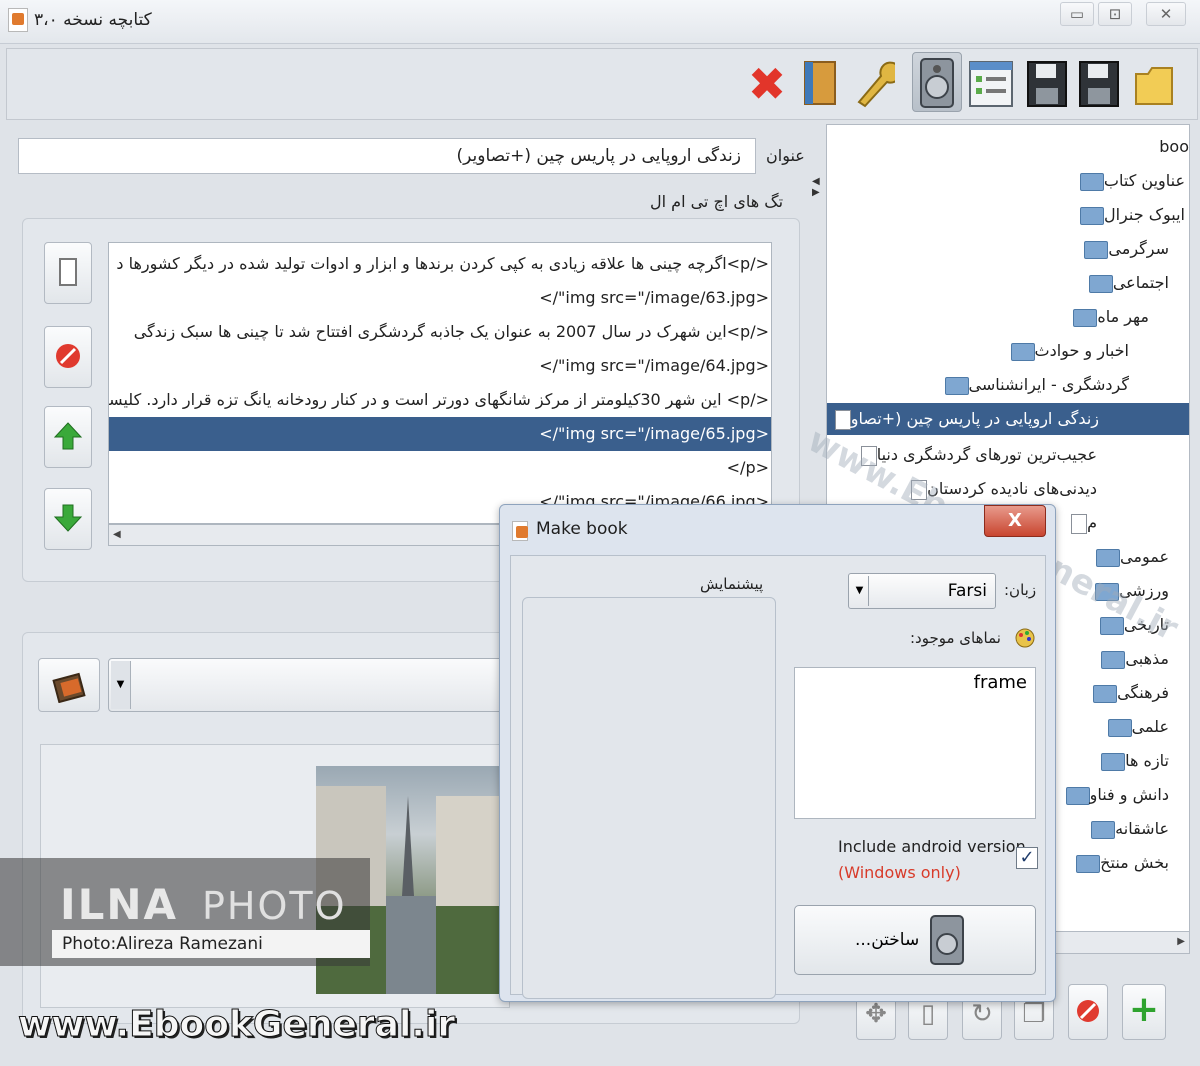 Image resolution: width=1200 pixels, height=1066 pixels. Describe the element at coordinates (821, 84) in the screenshot. I see `book-icon` at that location.